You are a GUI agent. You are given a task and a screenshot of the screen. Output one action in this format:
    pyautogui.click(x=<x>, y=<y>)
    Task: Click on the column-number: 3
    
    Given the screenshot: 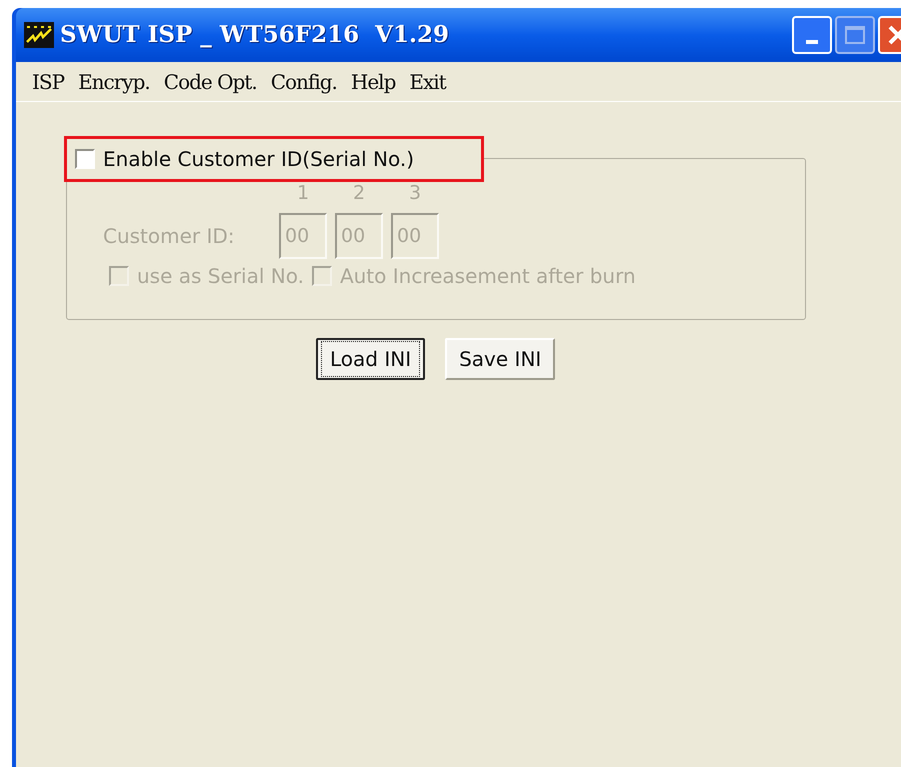 What is the action you would take?
    pyautogui.click(x=415, y=193)
    